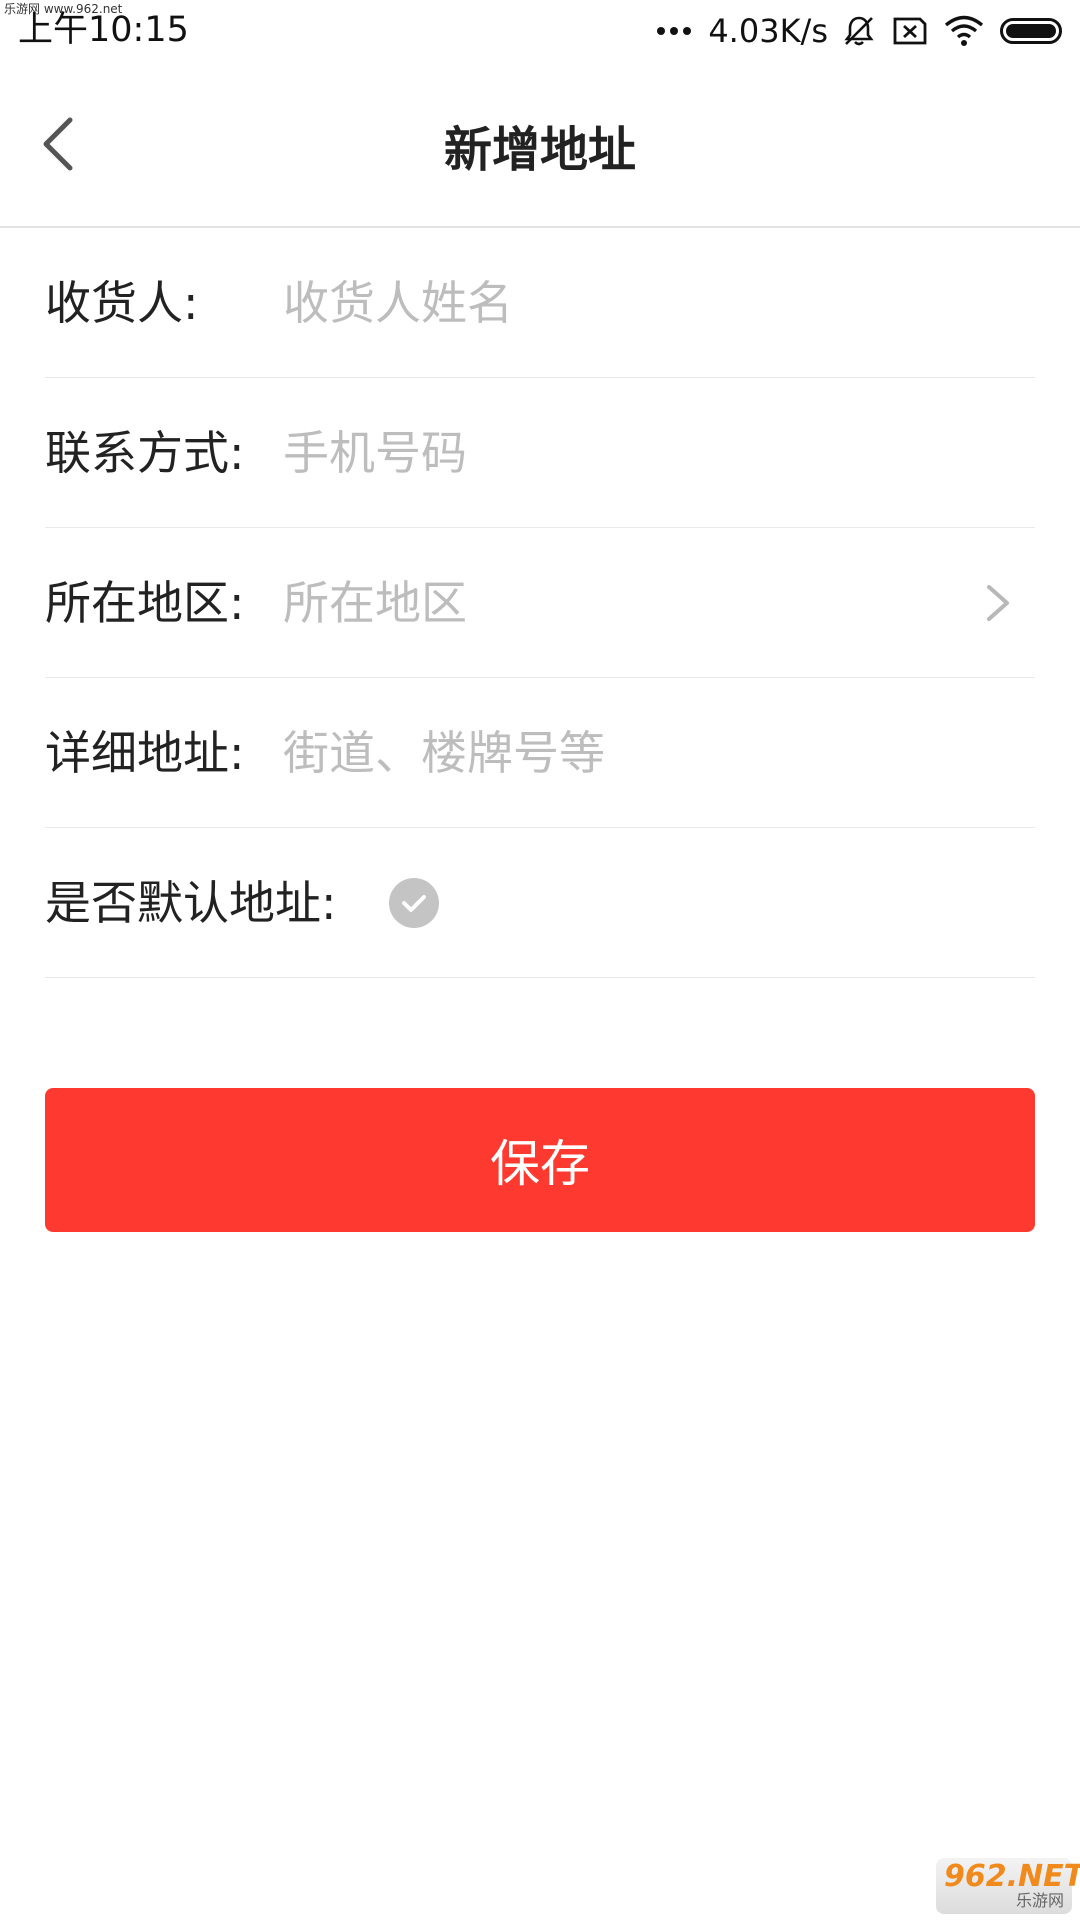 Image resolution: width=1080 pixels, height=1920 pixels. What do you see at coordinates (145, 752) in the screenshot?
I see `detail-address-label: 详细地址:` at bounding box center [145, 752].